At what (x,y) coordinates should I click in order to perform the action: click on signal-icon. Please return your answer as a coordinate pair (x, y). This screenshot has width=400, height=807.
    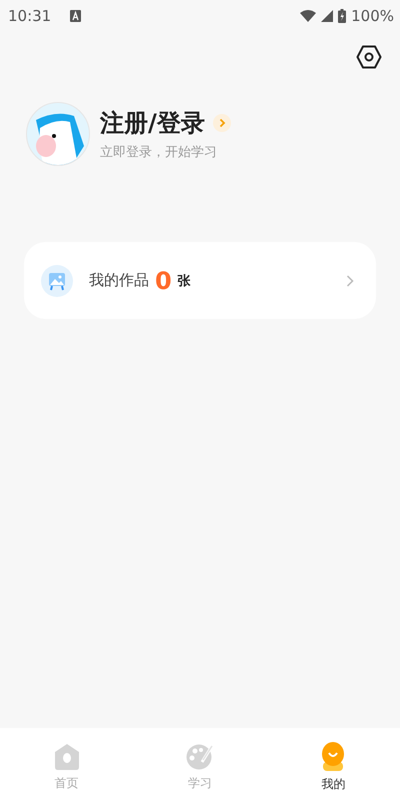
    Looking at the image, I should click on (327, 16).